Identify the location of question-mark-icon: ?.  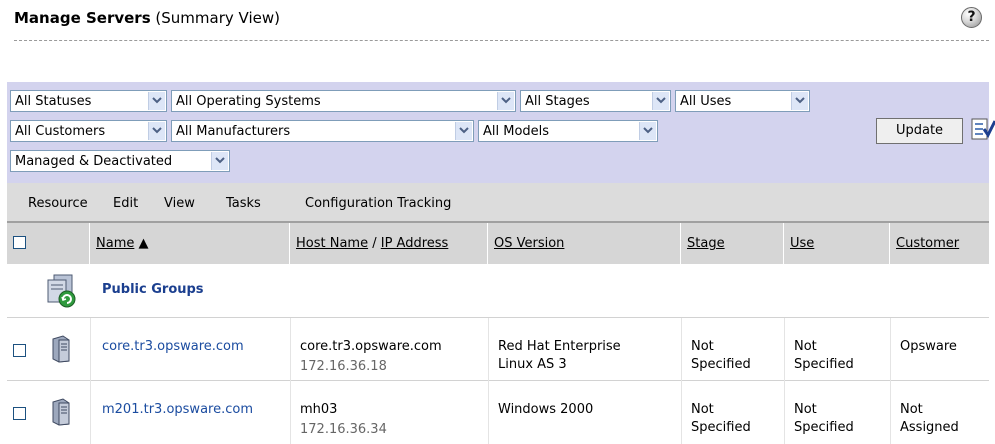
(971, 17).